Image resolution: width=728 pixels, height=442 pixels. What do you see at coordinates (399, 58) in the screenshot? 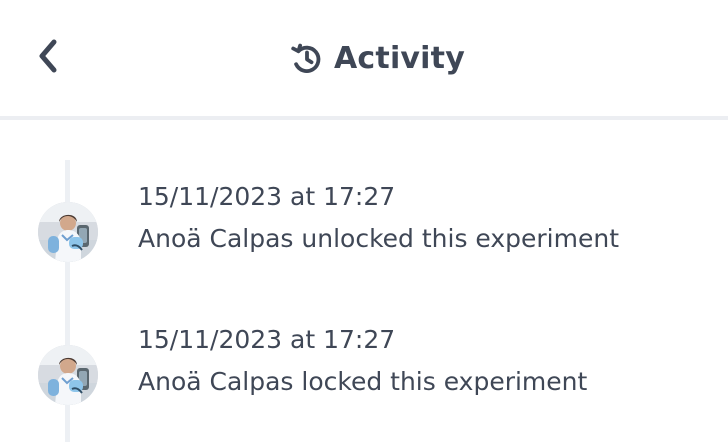
I see `page-title-text: Activity` at bounding box center [399, 58].